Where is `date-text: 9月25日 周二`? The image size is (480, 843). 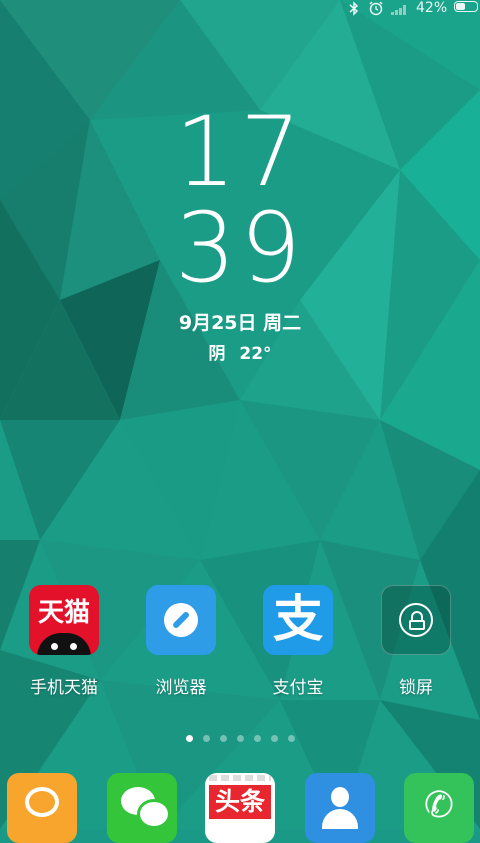
date-text: 9月25日 周二 is located at coordinates (240, 323).